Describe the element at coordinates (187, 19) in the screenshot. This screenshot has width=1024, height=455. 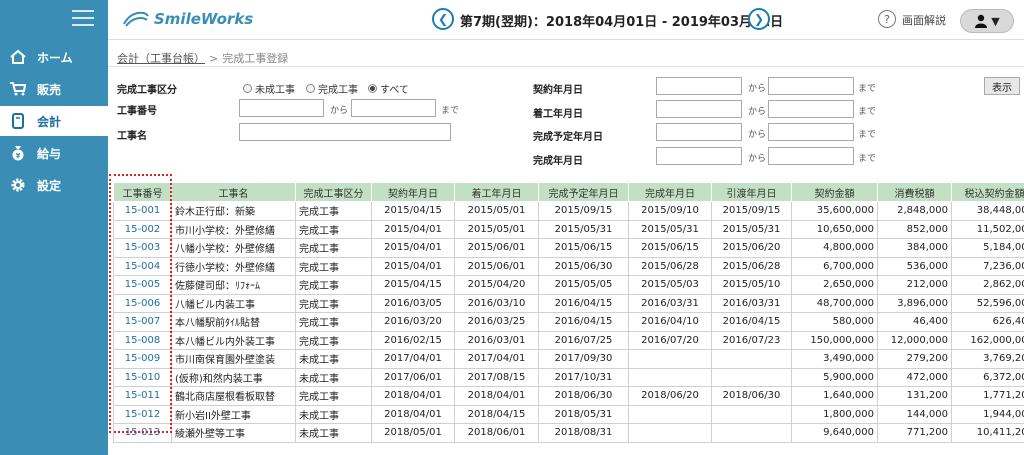
I see `smileworks-logo: SmileWorks` at that location.